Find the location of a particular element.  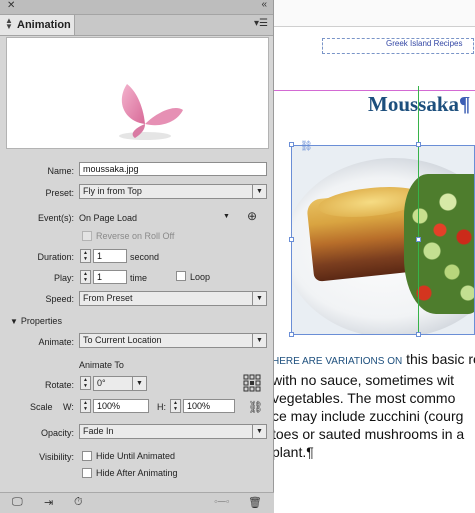

tab-animation: ▲ ▼ Animation is located at coordinates (37, 25).